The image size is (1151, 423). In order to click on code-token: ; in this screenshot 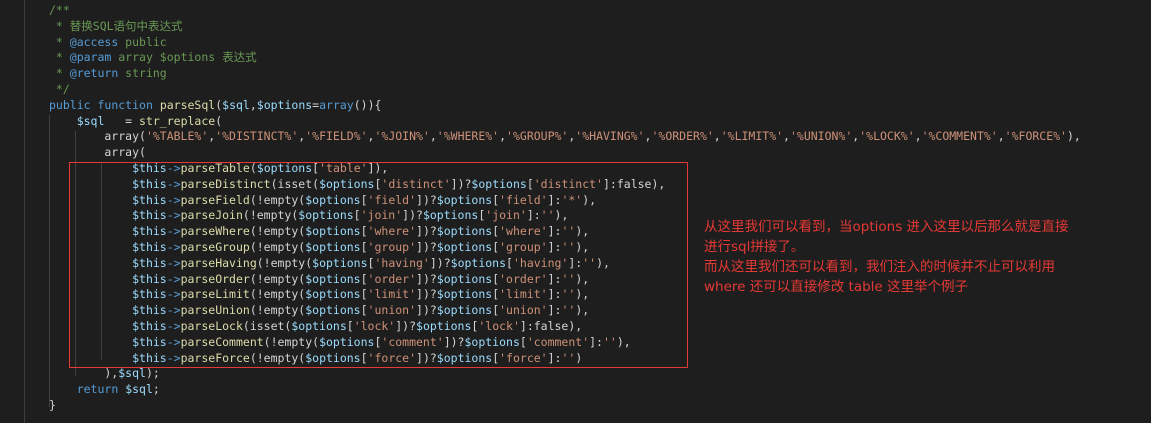, I will do `click(156, 389)`.